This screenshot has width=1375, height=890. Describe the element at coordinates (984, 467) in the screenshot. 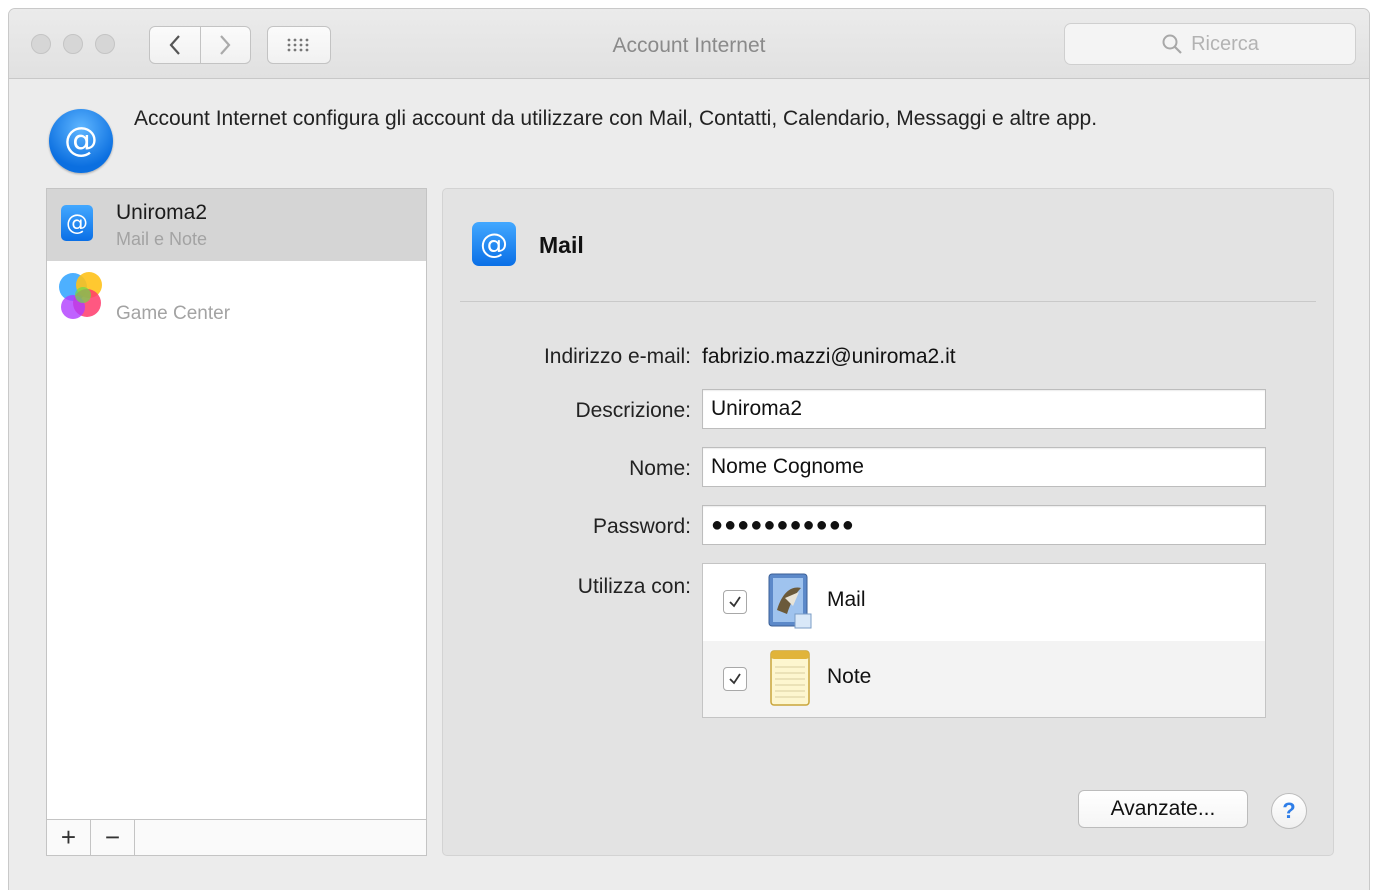

I see `name-field: Nome Cognome` at that location.